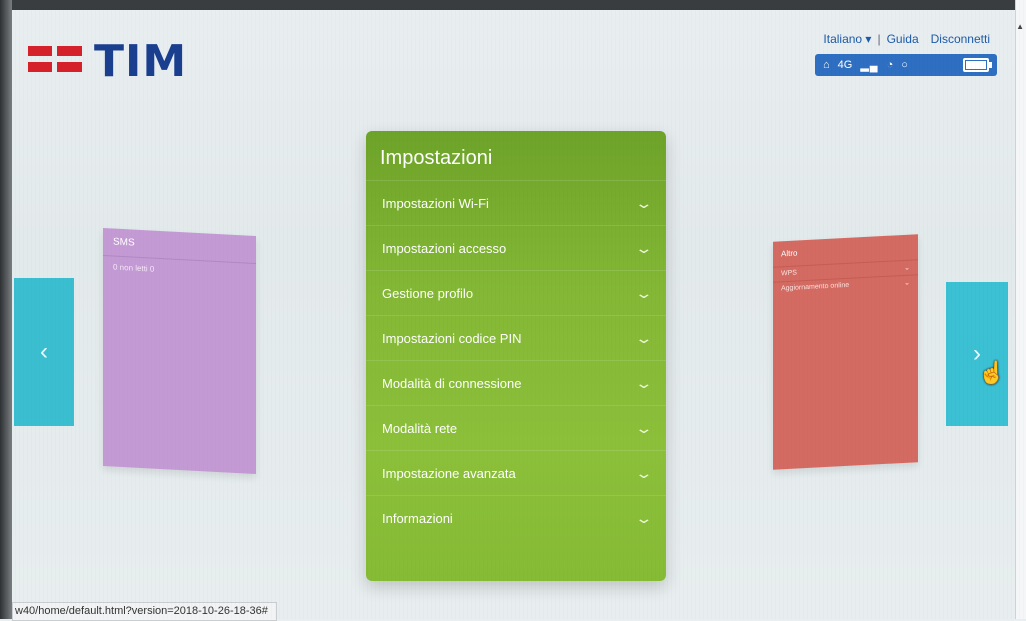 This screenshot has height=621, width=1026. I want to click on wifi-icon: ◔, so click(890, 65).